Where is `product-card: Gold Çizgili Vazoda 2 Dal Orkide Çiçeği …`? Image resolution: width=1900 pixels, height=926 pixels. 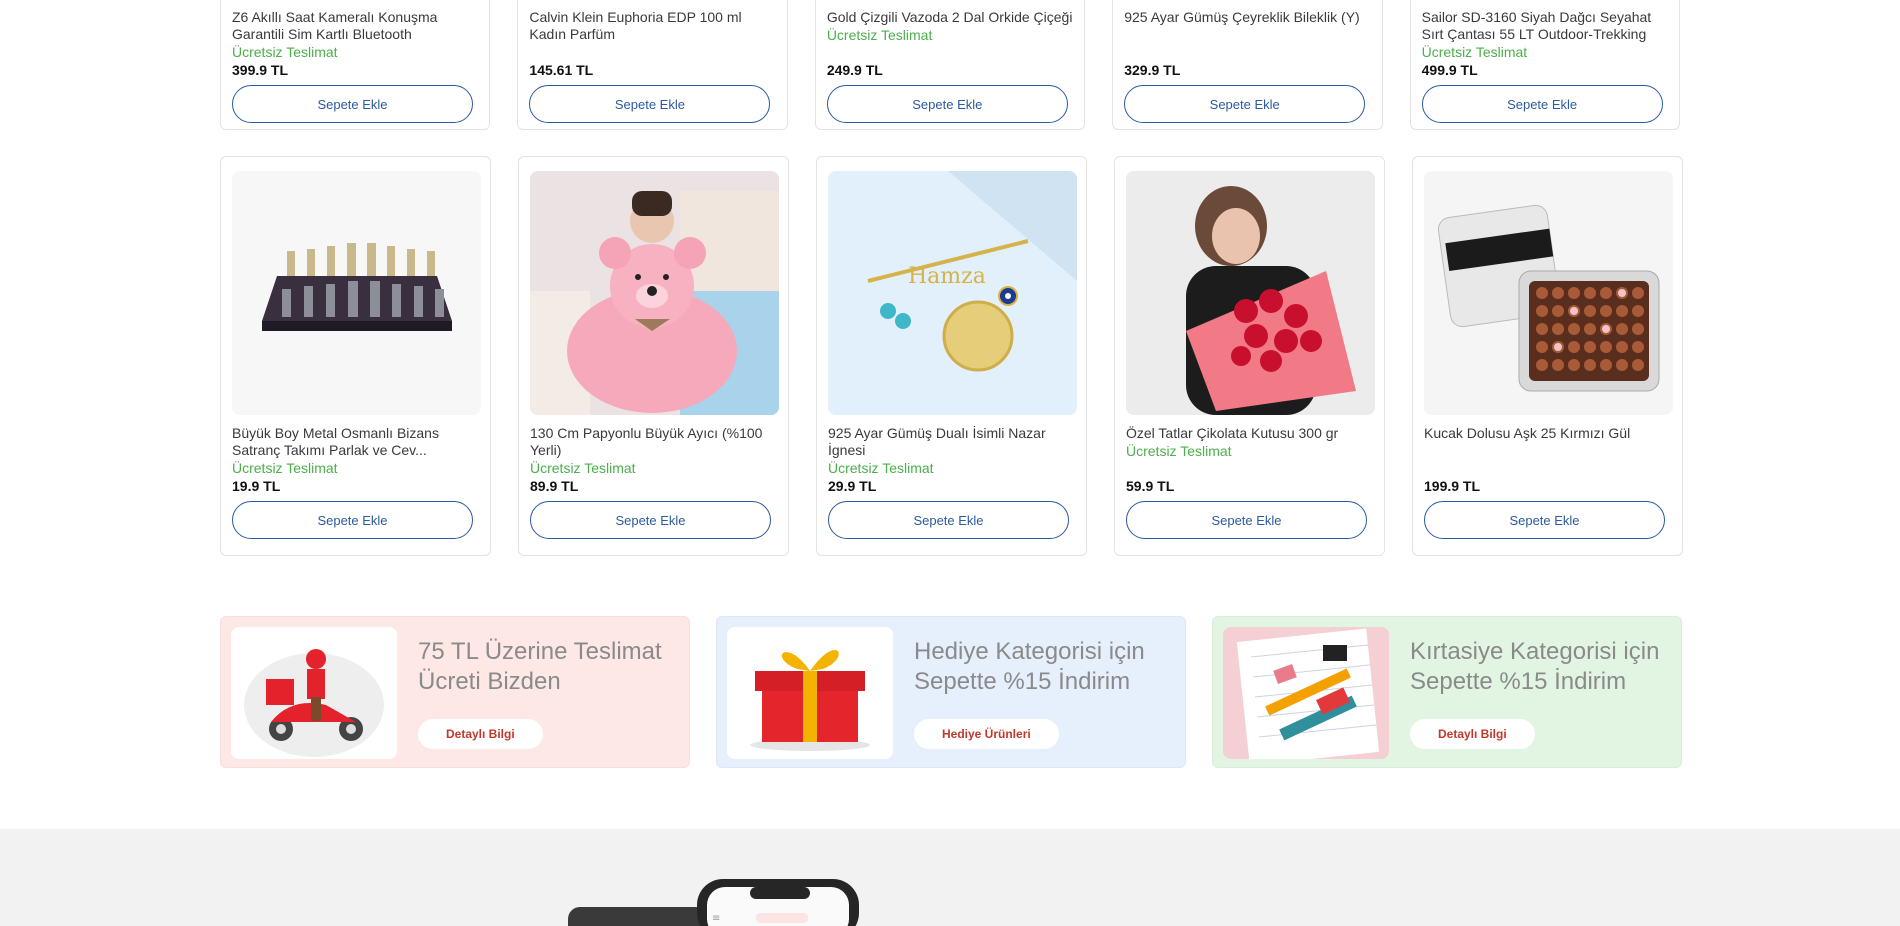 product-card: Gold Çizgili Vazoda 2 Dal Orkide Çiçeği … is located at coordinates (950, 65).